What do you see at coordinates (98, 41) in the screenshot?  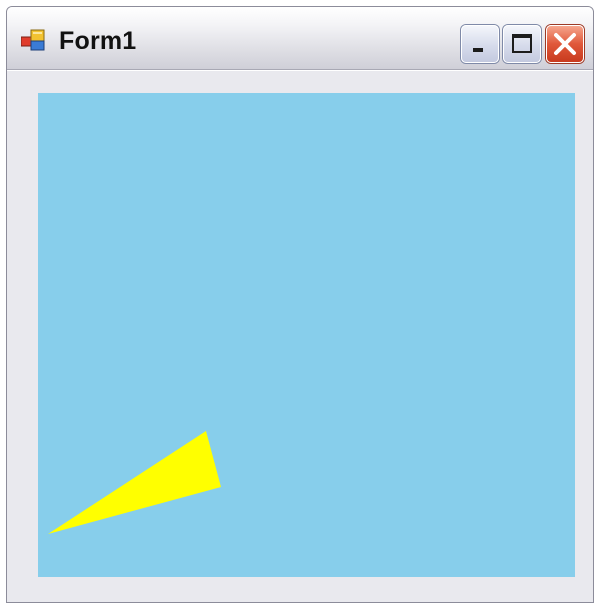 I see `window-title: Form1` at bounding box center [98, 41].